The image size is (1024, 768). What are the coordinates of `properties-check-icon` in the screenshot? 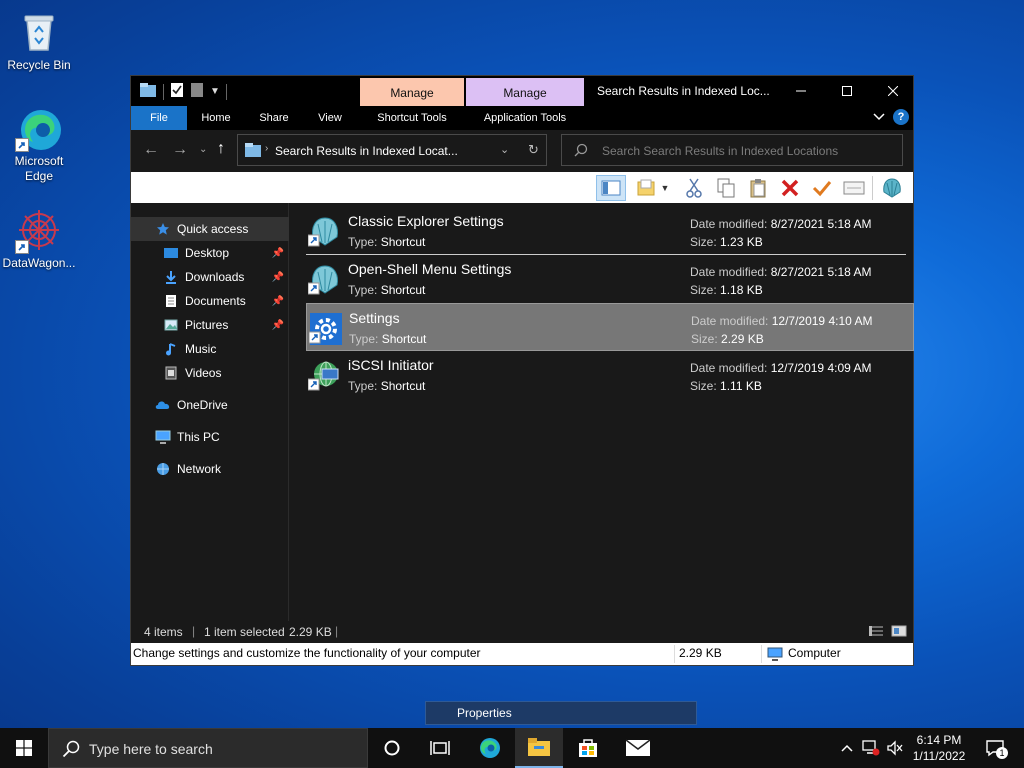 It's located at (177, 91).